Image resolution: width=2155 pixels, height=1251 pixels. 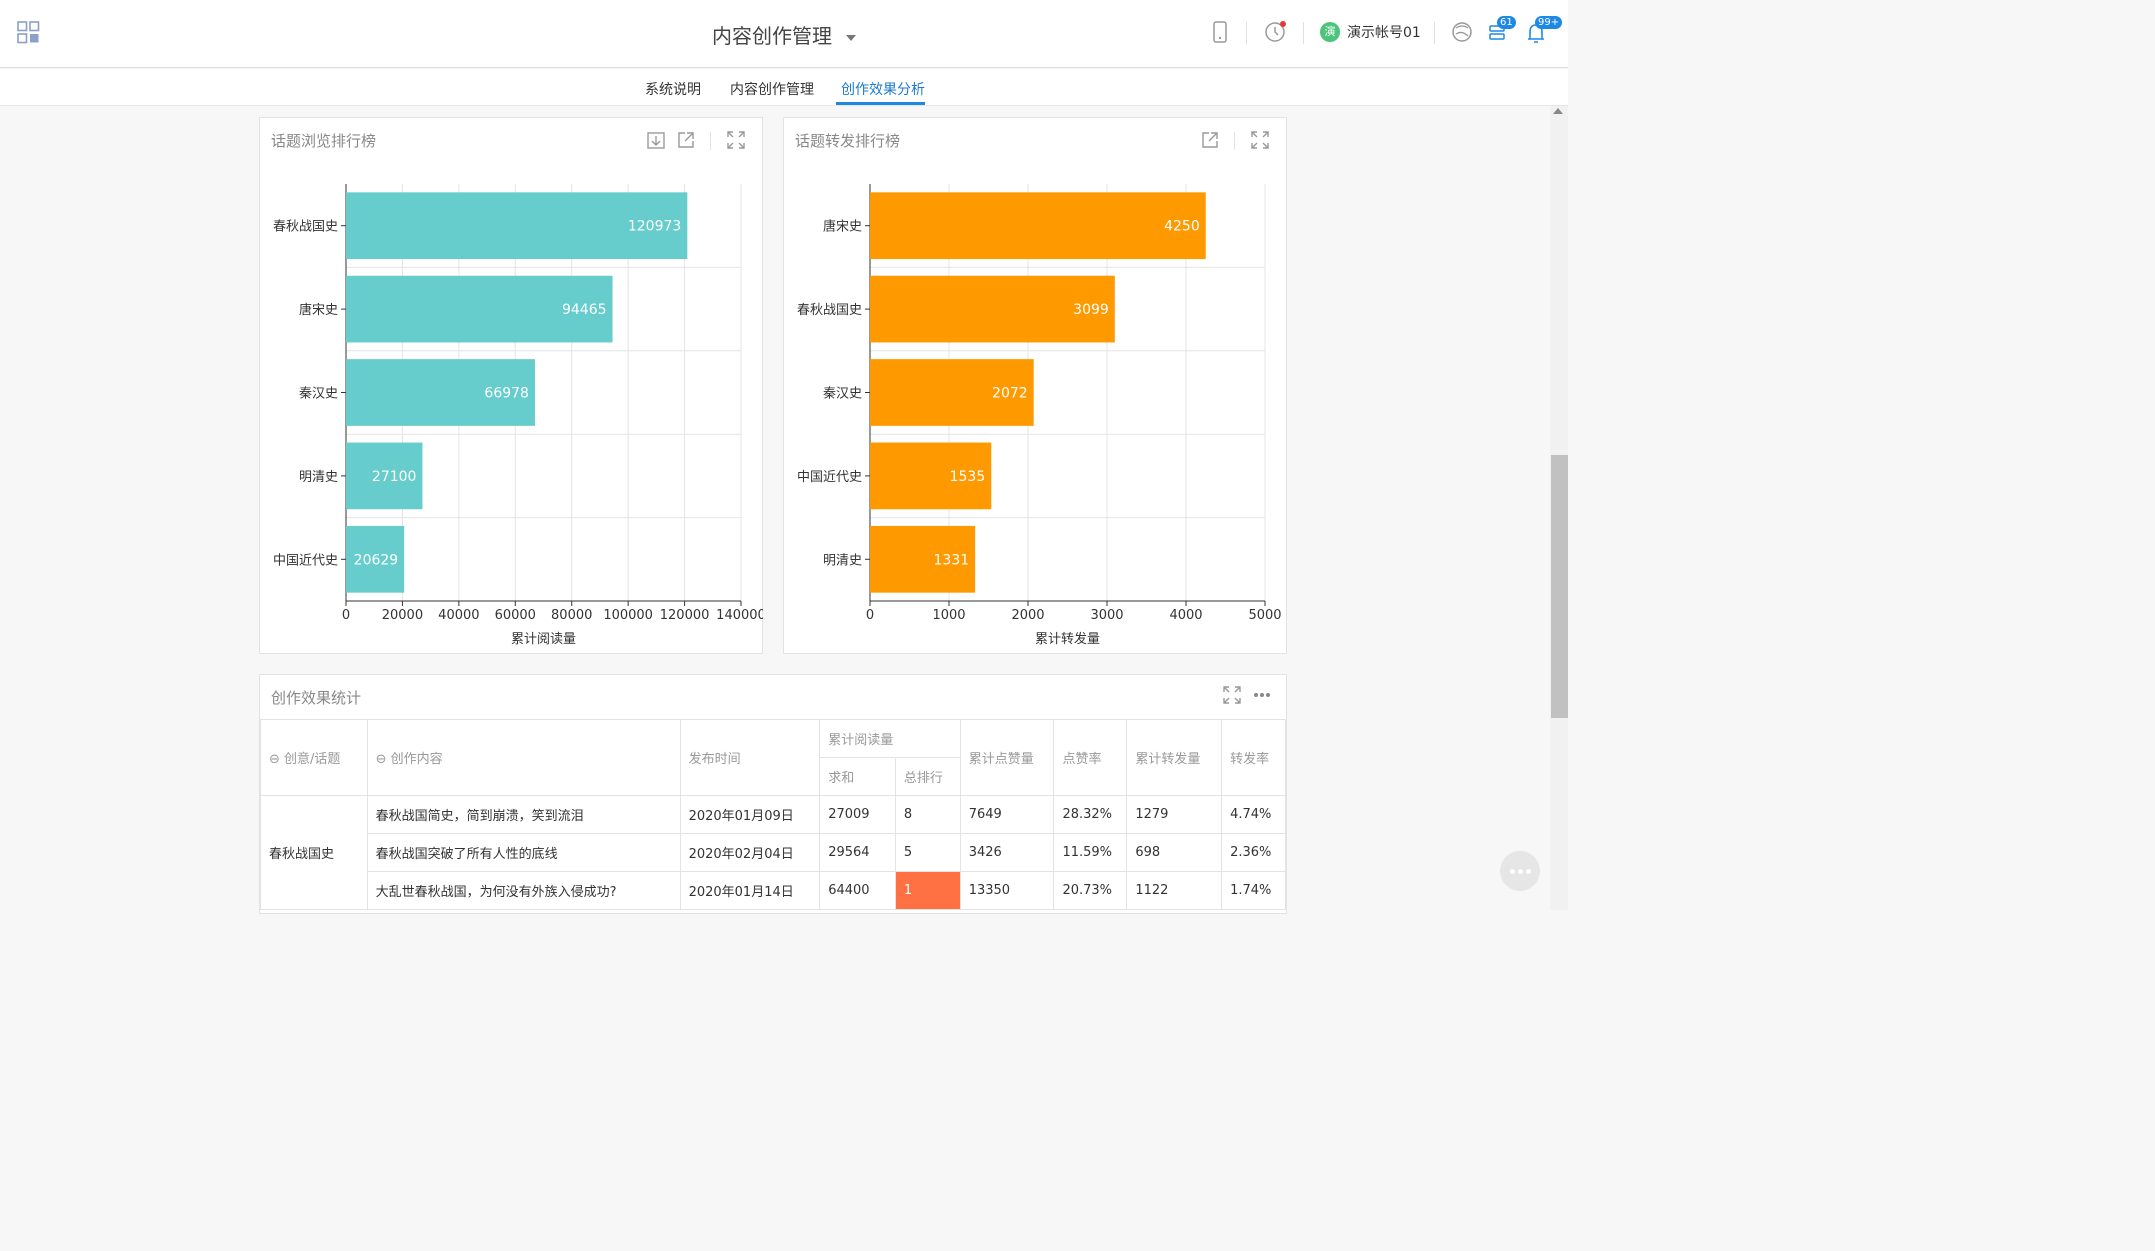 I want to click on cell-rank: 8, so click(x=927, y=814).